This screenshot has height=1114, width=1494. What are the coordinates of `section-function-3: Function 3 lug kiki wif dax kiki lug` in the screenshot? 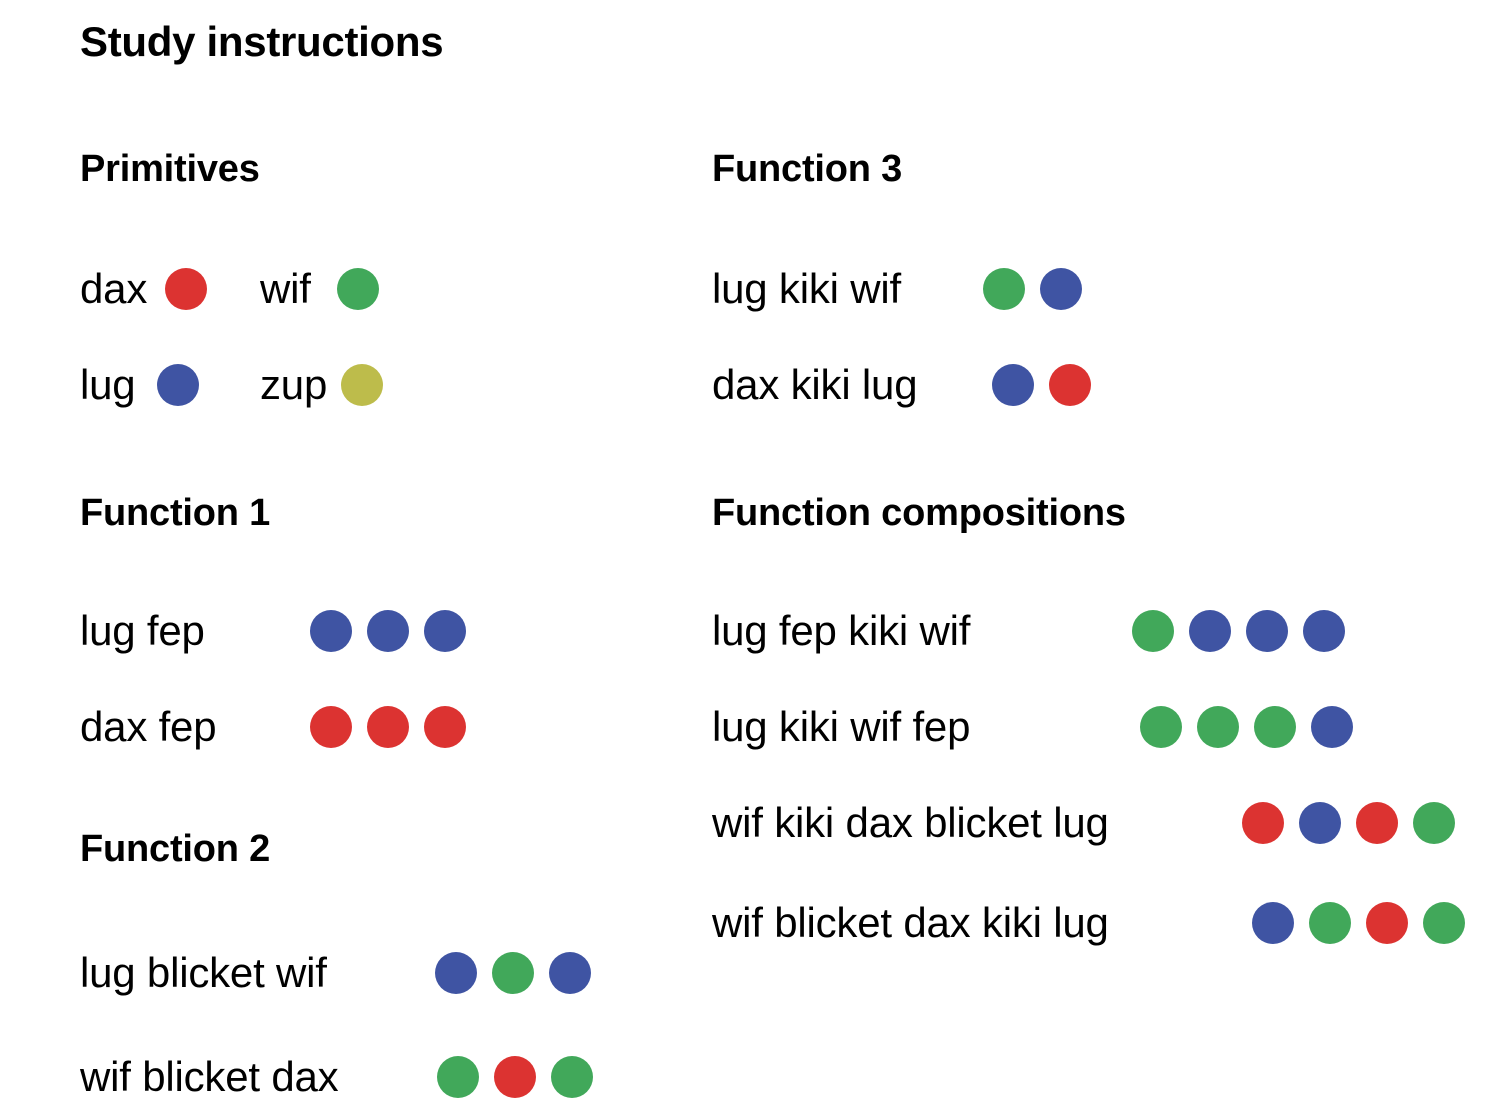 It's located at (901, 277).